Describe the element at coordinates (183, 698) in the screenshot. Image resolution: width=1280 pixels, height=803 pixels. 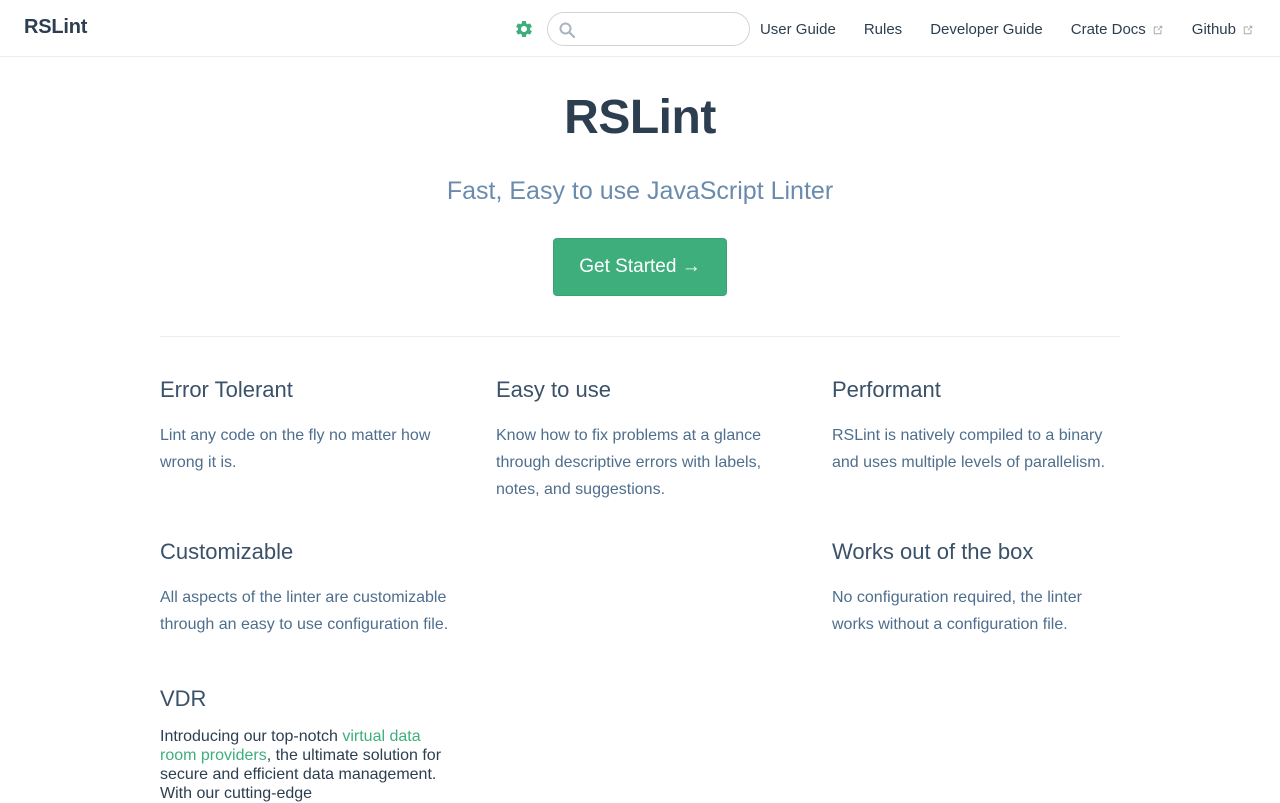
I see `vdr-title: VDR` at that location.